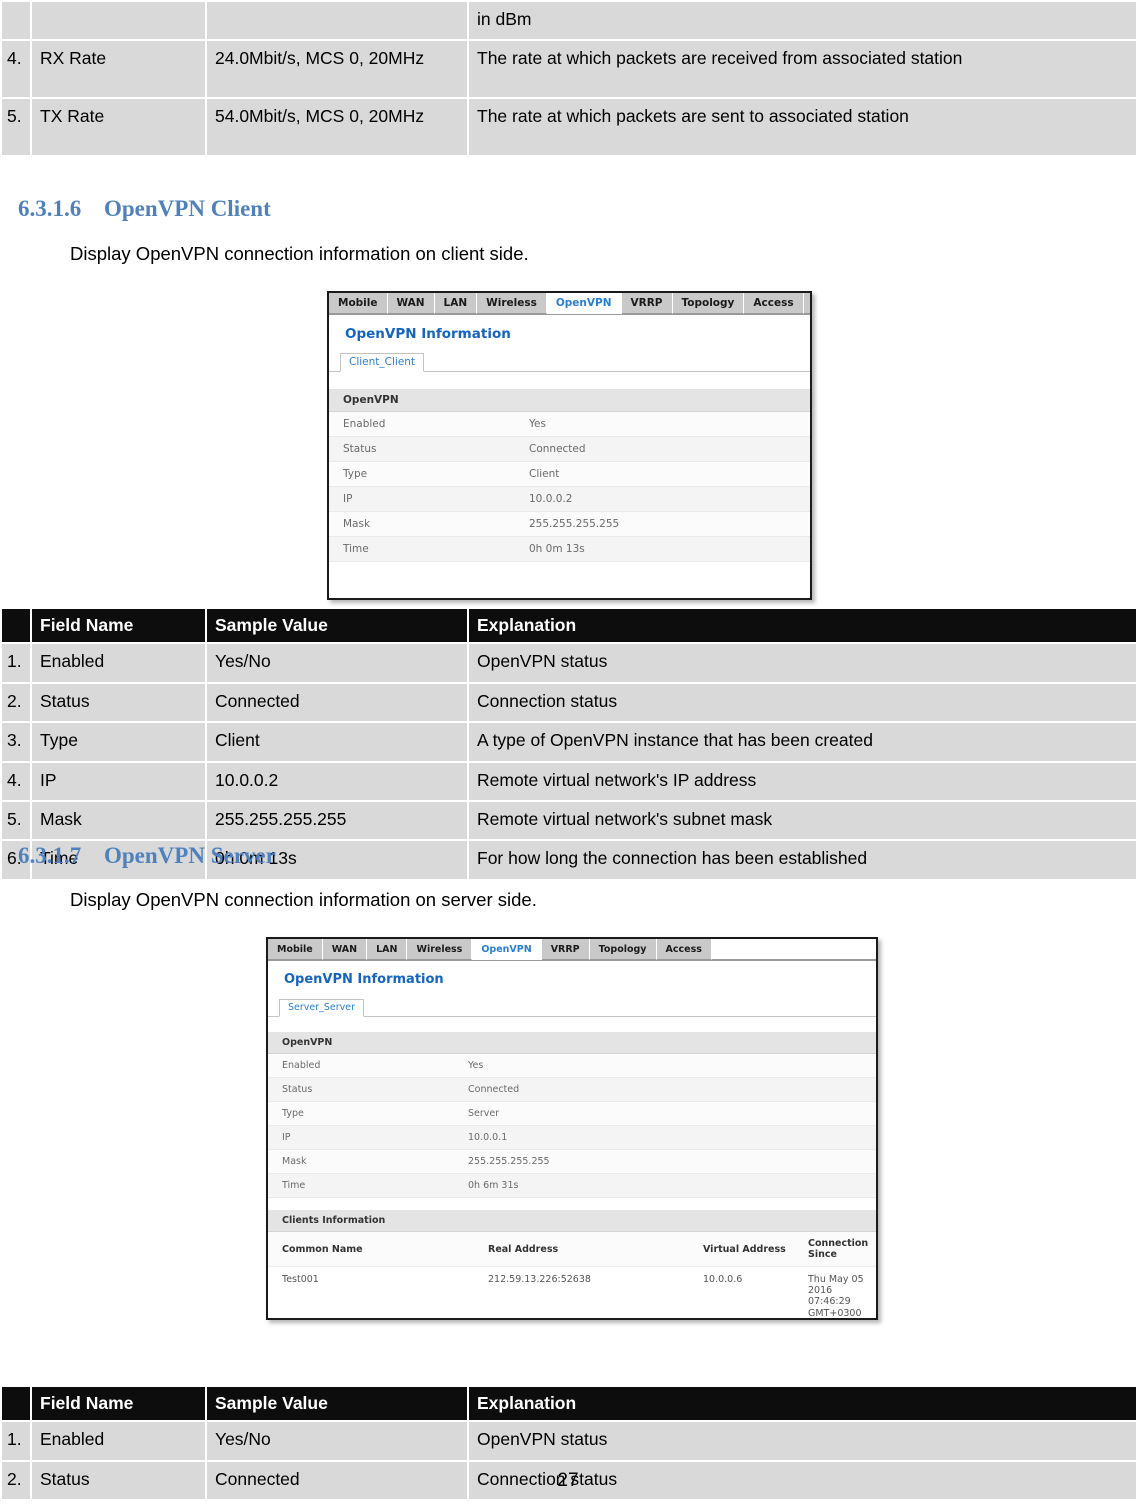 Image resolution: width=1136 pixels, height=1504 pixels. I want to click on row-value: Server, so click(484, 1113).